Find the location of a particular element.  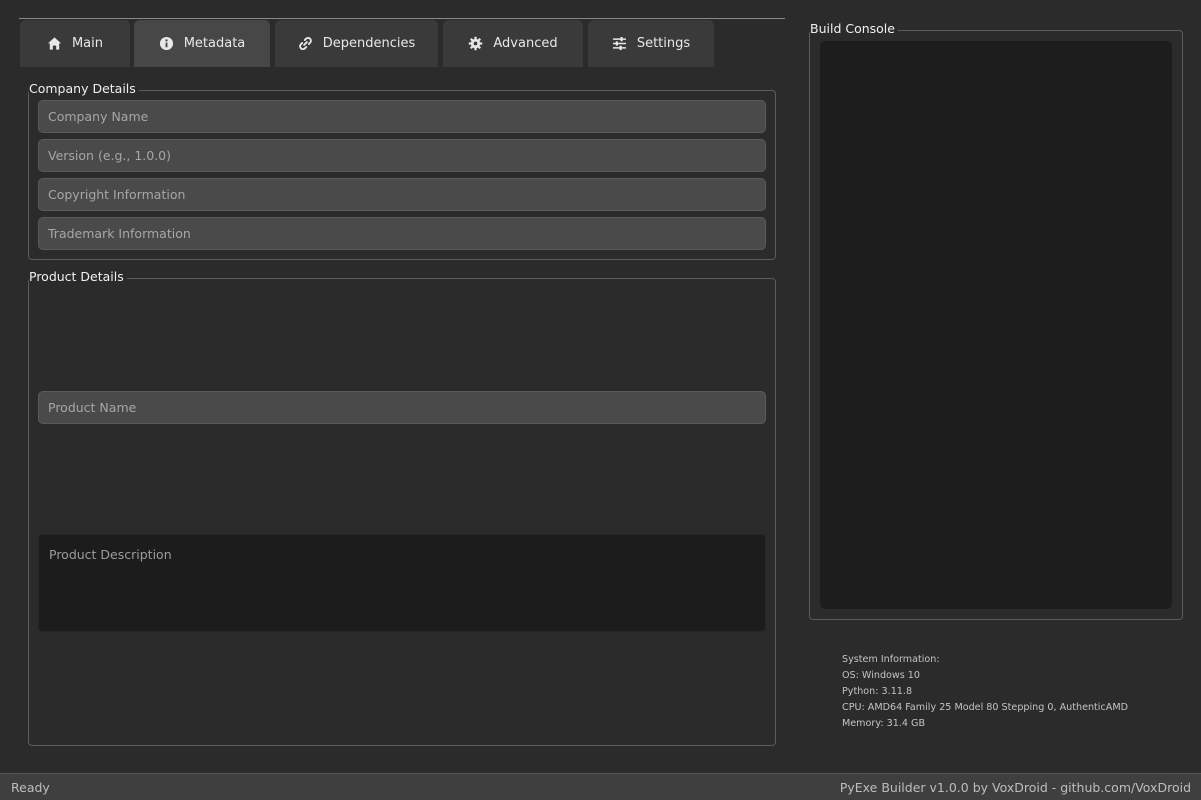

tab-settings: Settings is located at coordinates (651, 43).